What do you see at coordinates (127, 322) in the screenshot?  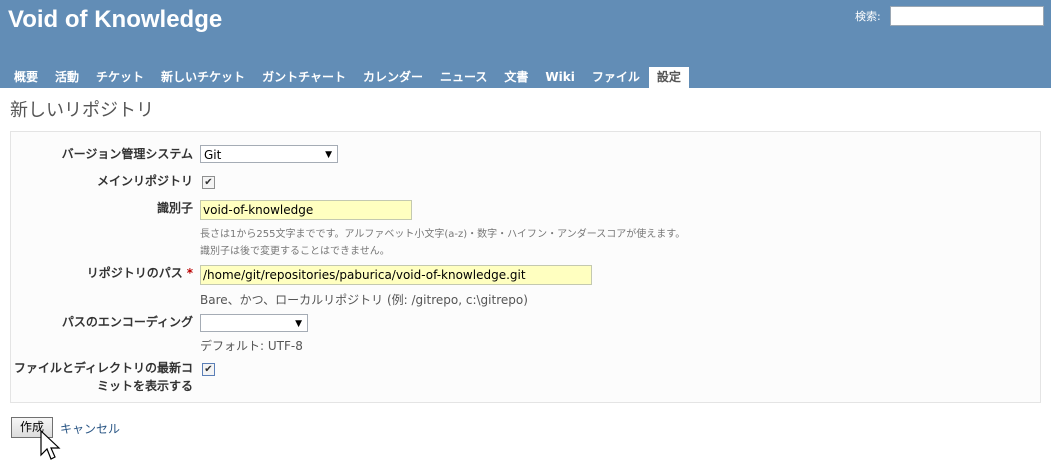 I see `path-encoding-label: パスのエンコーディング` at bounding box center [127, 322].